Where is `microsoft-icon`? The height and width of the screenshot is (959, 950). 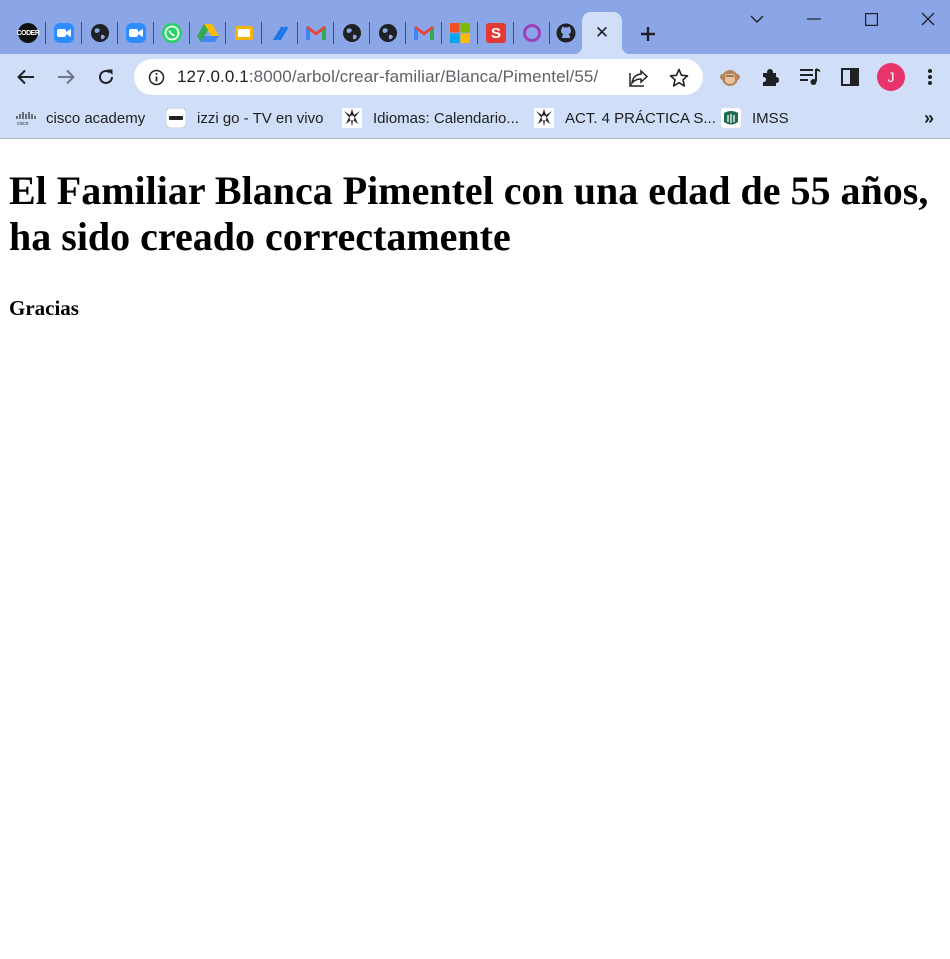
microsoft-icon is located at coordinates (460, 33).